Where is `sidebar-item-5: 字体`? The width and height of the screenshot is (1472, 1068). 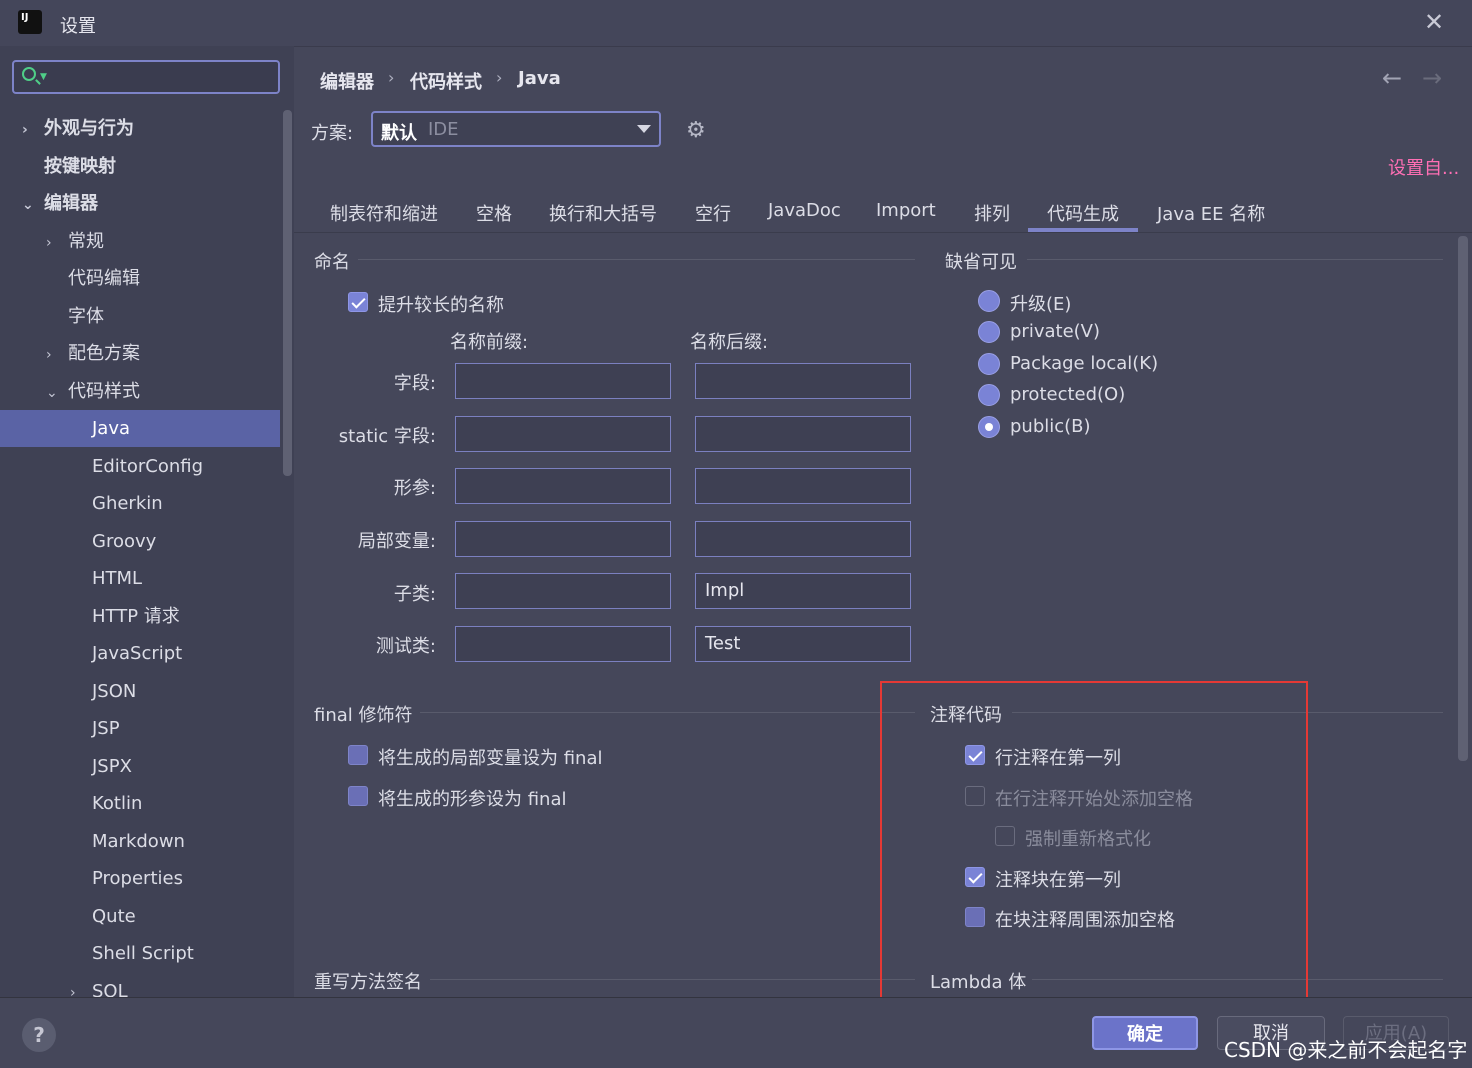
sidebar-item-5: 字体 is located at coordinates (140, 316).